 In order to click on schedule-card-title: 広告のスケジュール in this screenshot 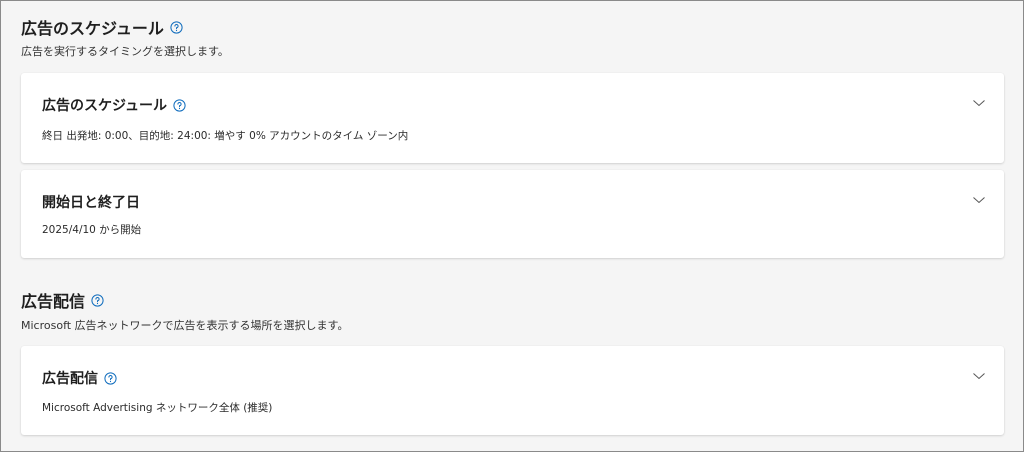, I will do `click(114, 105)`.